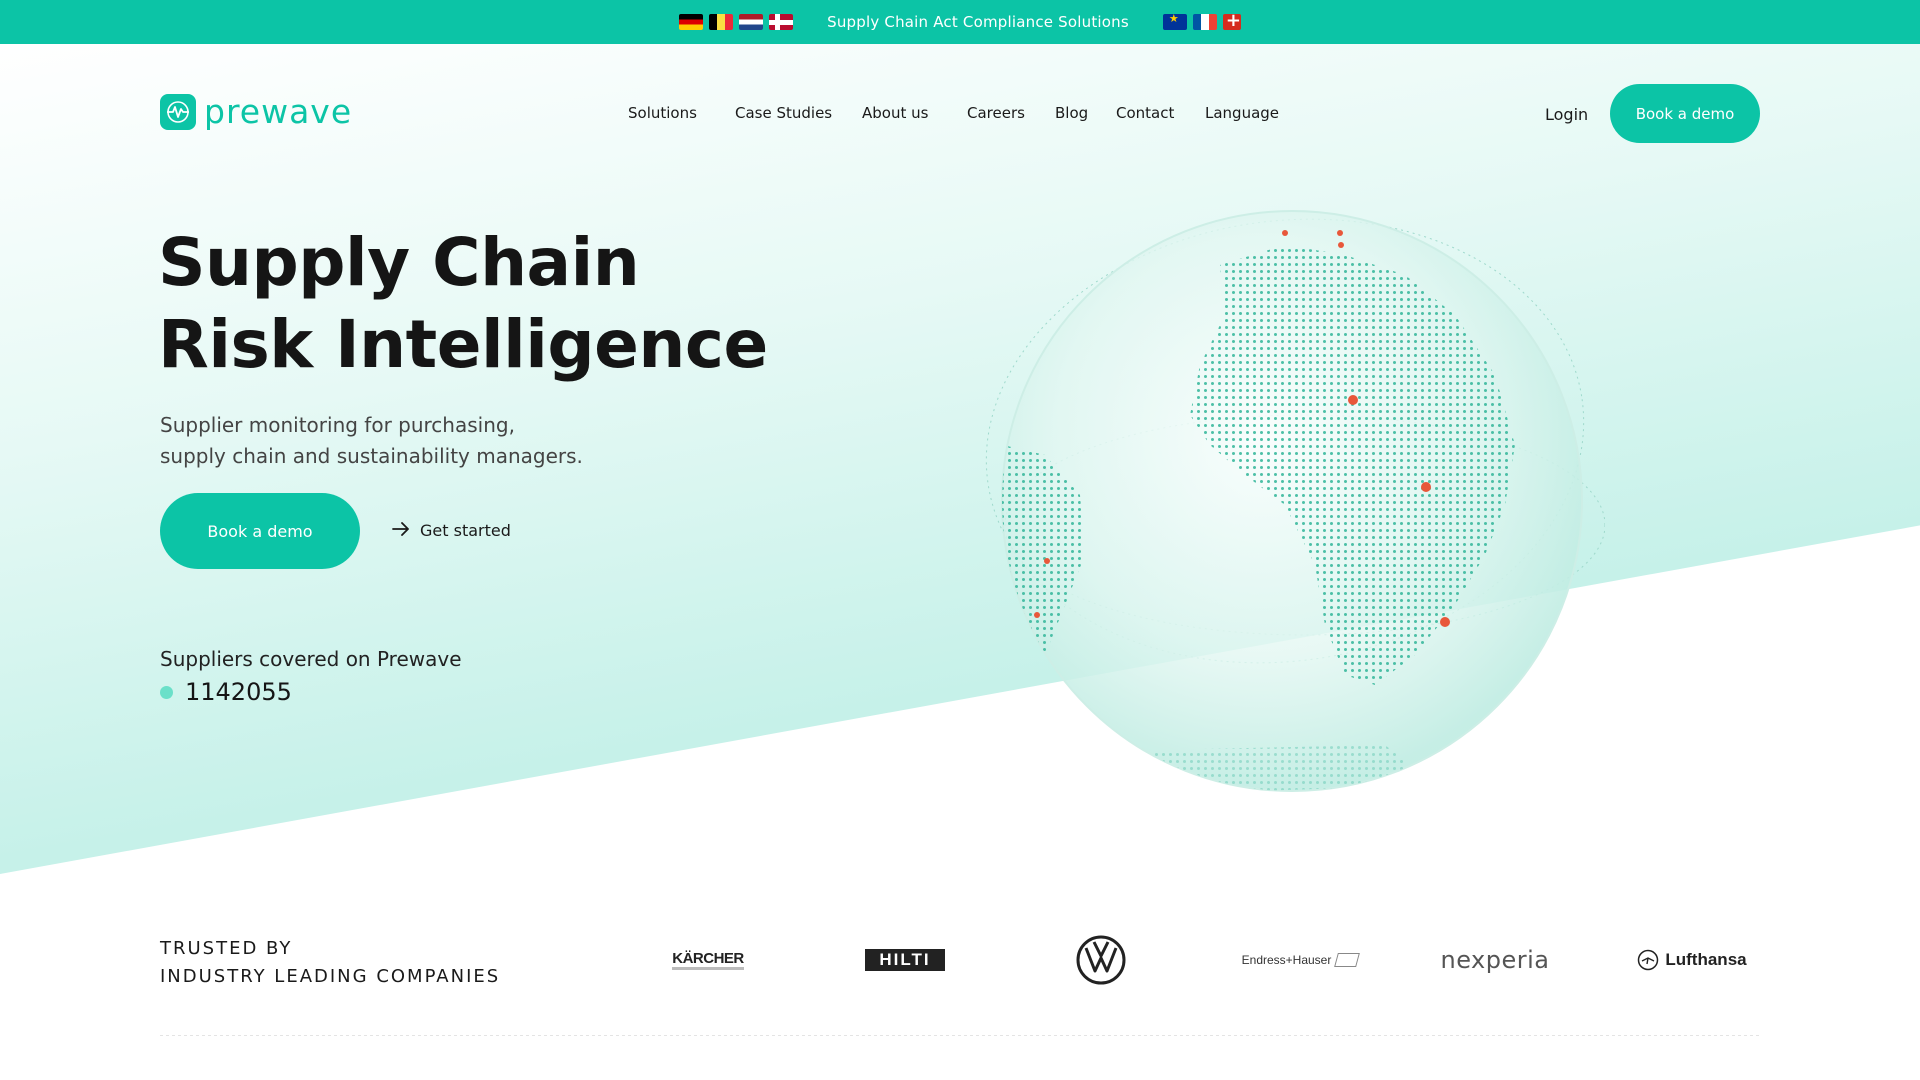 This screenshot has height=1080, width=1920. What do you see at coordinates (751, 22) in the screenshot?
I see `netherlands-flag-icon` at bounding box center [751, 22].